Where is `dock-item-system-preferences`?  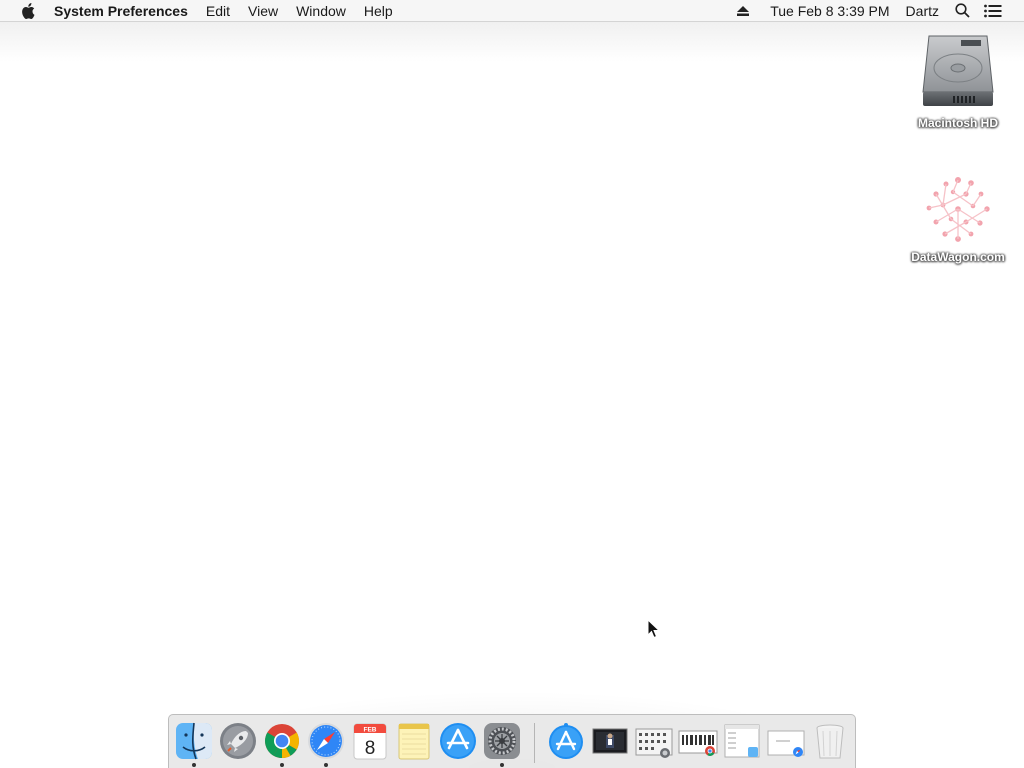 dock-item-system-preferences is located at coordinates (502, 744).